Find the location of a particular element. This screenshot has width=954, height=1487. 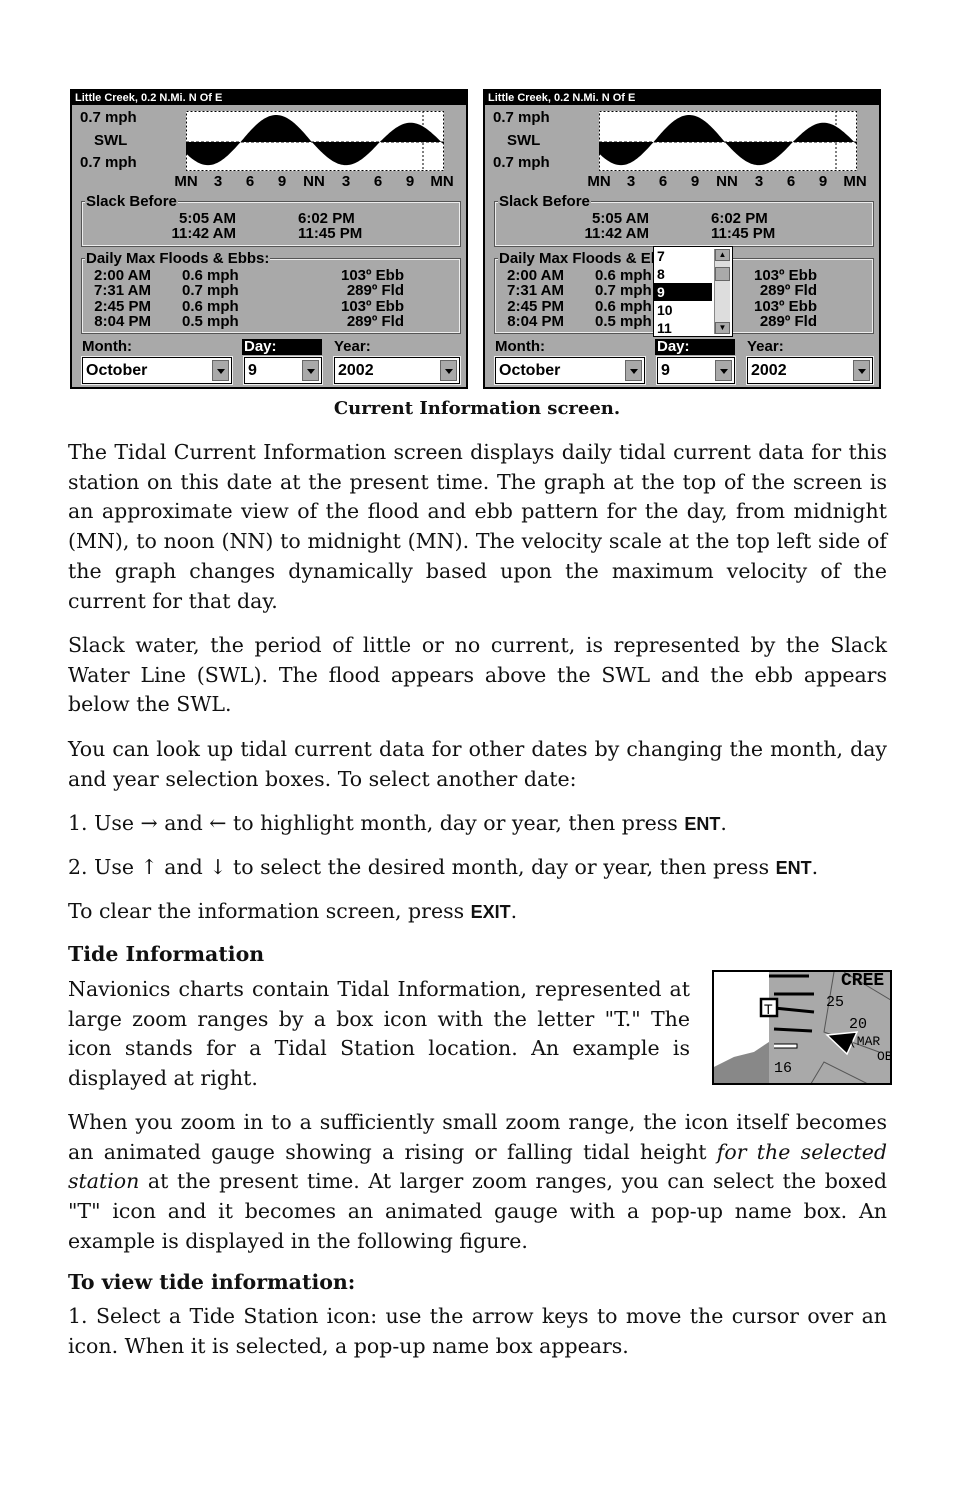

day-options-list: 7 8 9 10 11 ▲ ▼ is located at coordinates (693, 291).